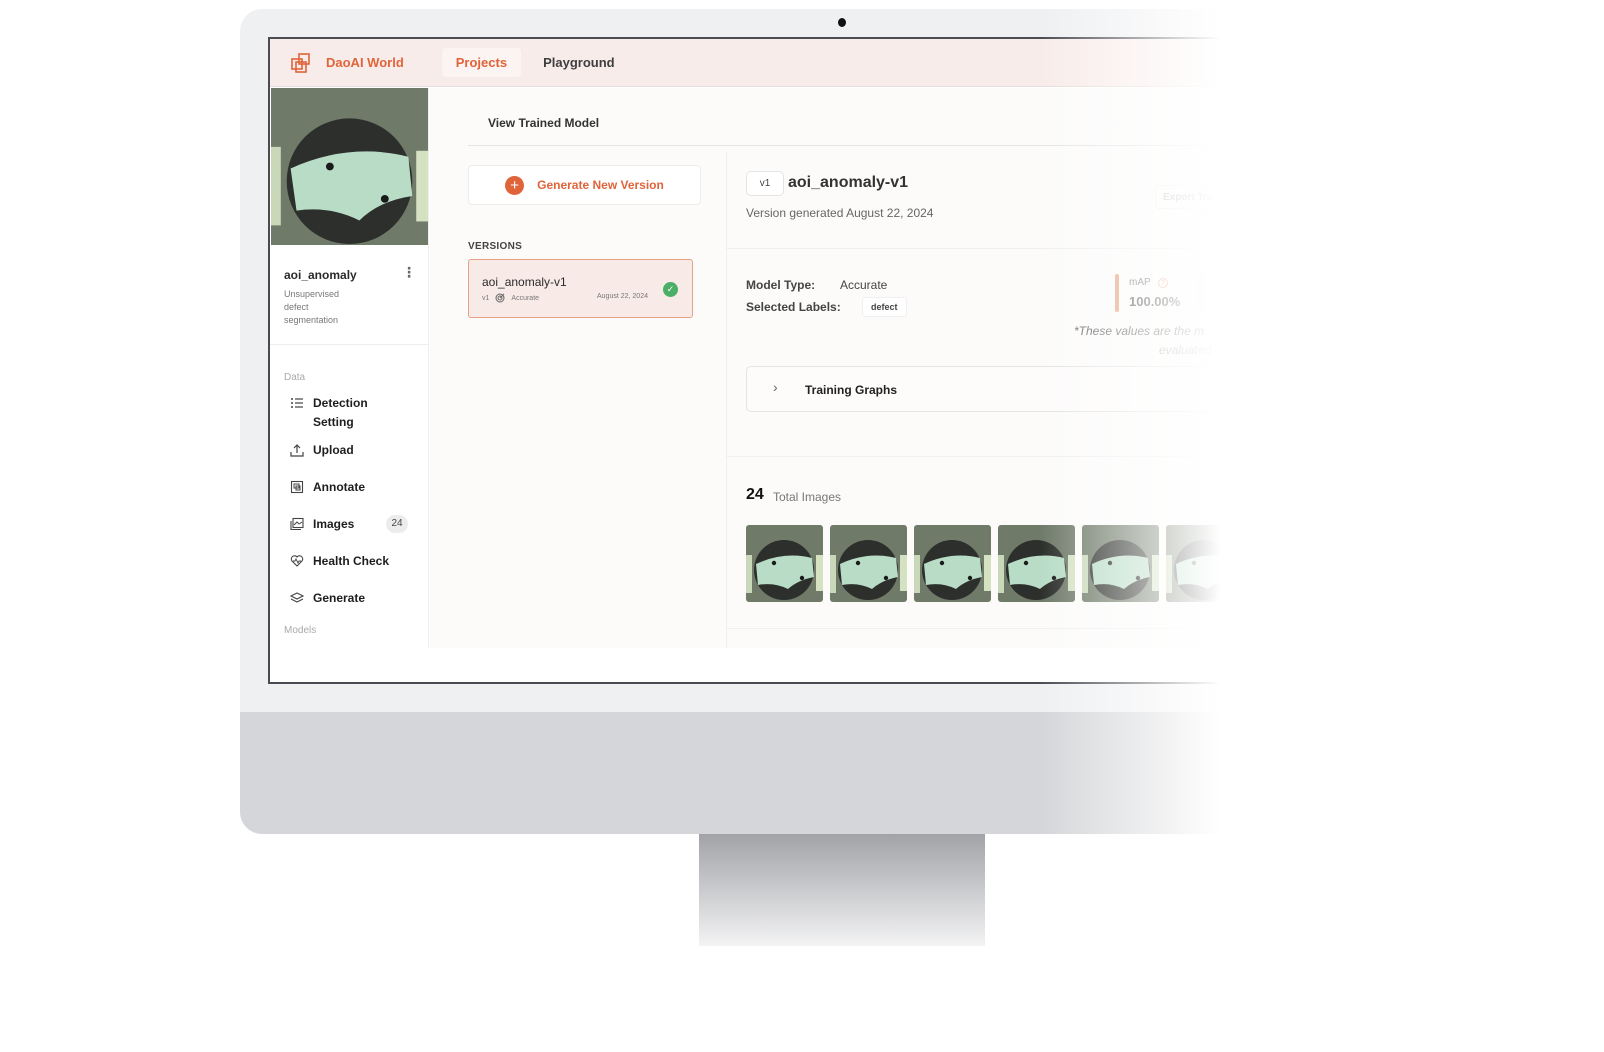  Describe the element at coordinates (775, 387) in the screenshot. I see `chevron-right-icon: ›` at that location.